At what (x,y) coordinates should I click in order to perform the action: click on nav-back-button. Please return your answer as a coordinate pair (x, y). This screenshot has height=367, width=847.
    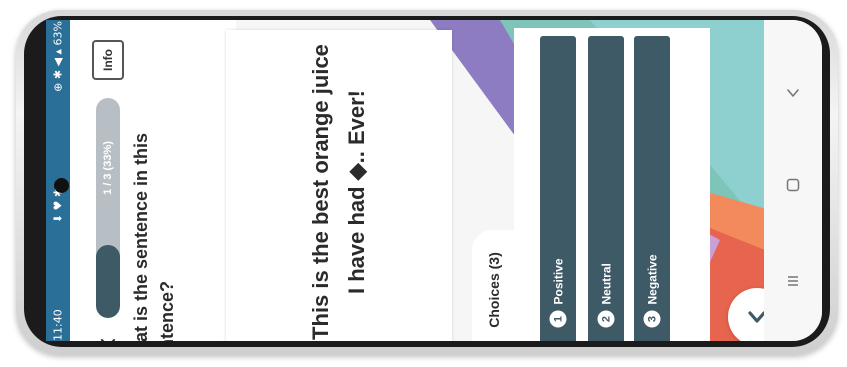
    Looking at the image, I should click on (793, 93).